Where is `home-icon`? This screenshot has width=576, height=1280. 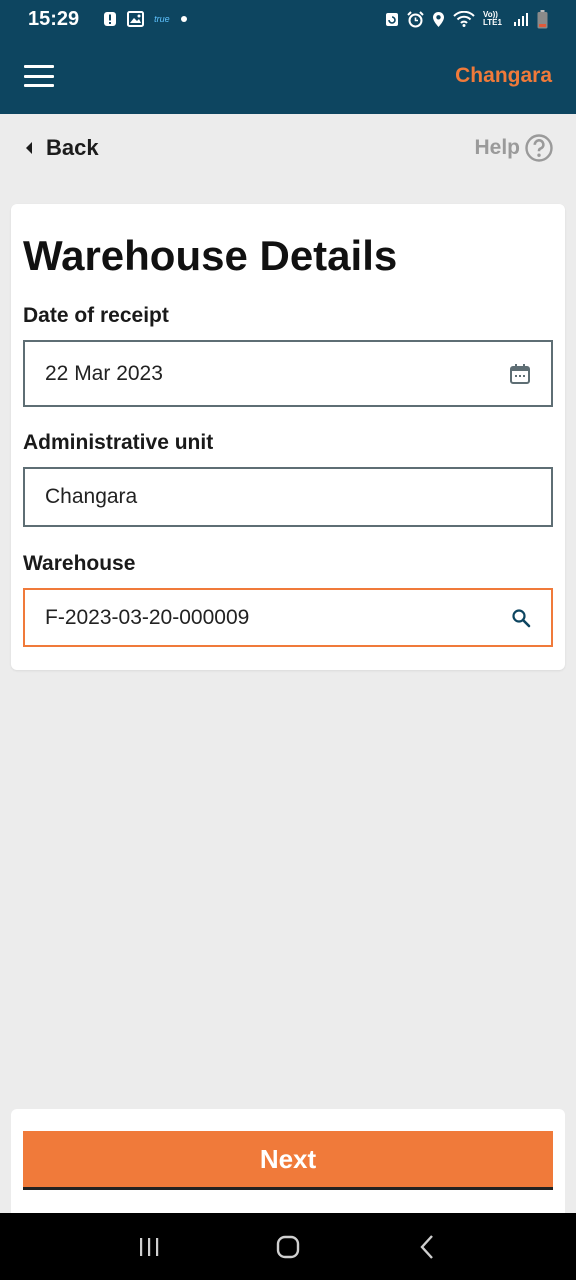
home-icon is located at coordinates (288, 1247).